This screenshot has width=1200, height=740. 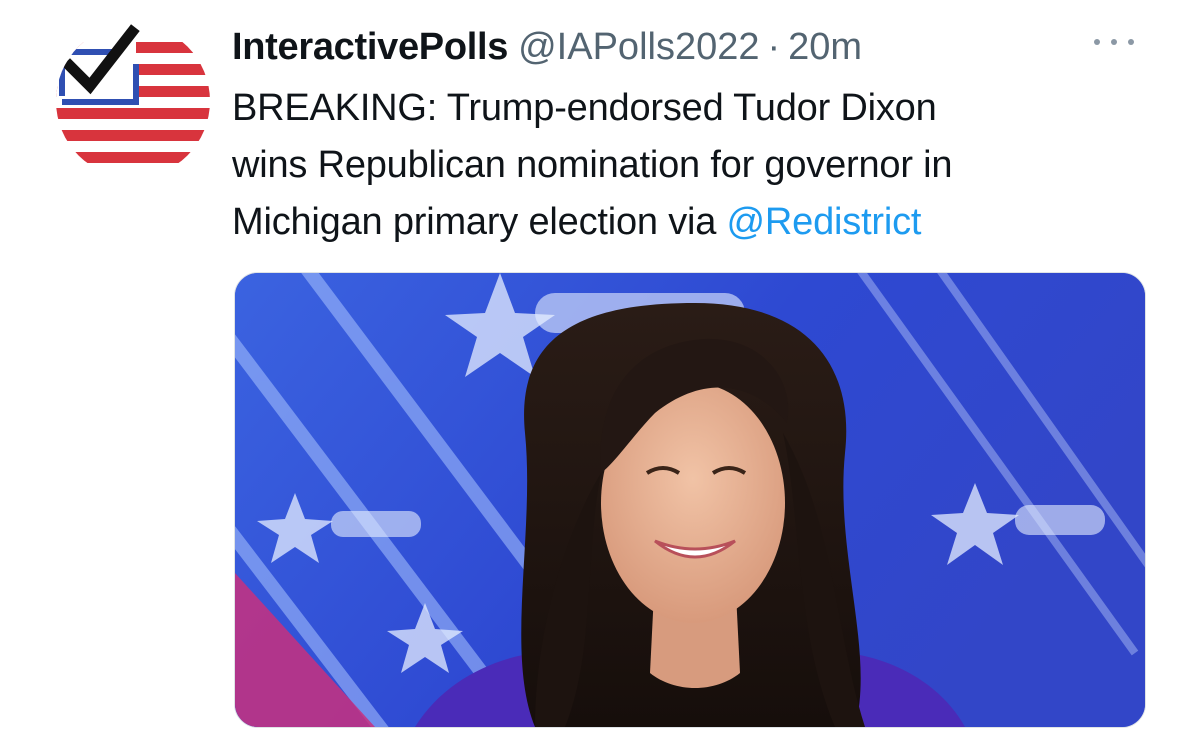 What do you see at coordinates (638, 47) in the screenshot?
I see `user-handle: @IAPolls2022` at bounding box center [638, 47].